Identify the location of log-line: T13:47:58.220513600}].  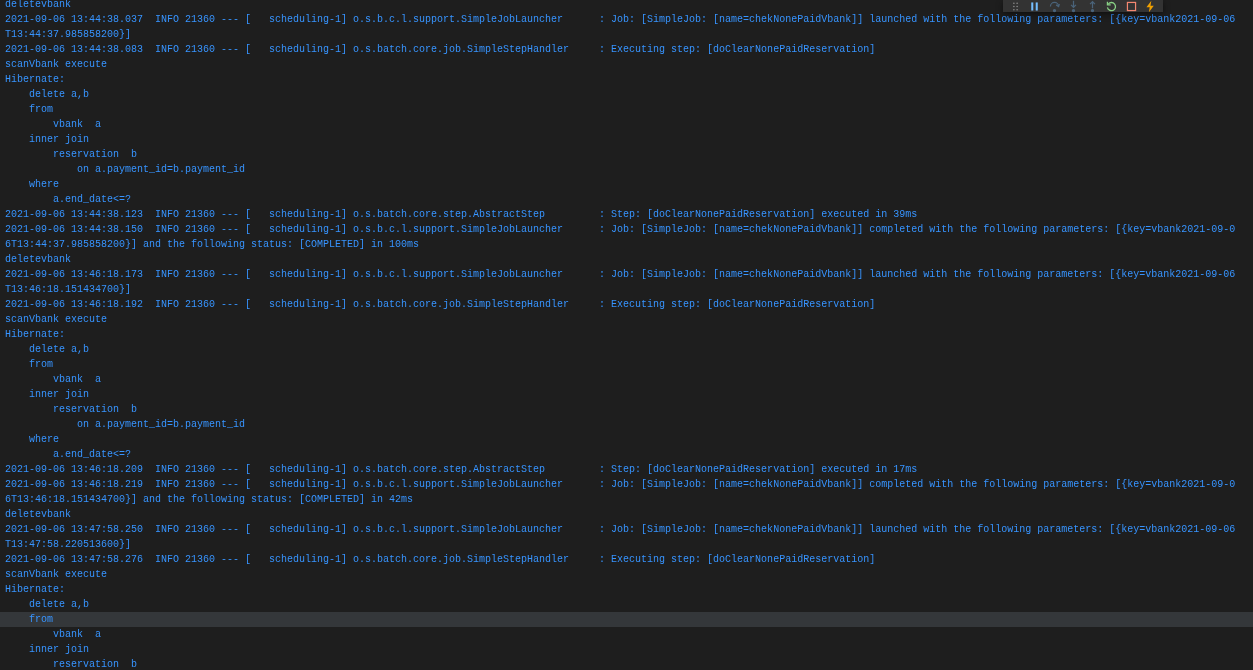
(68, 545).